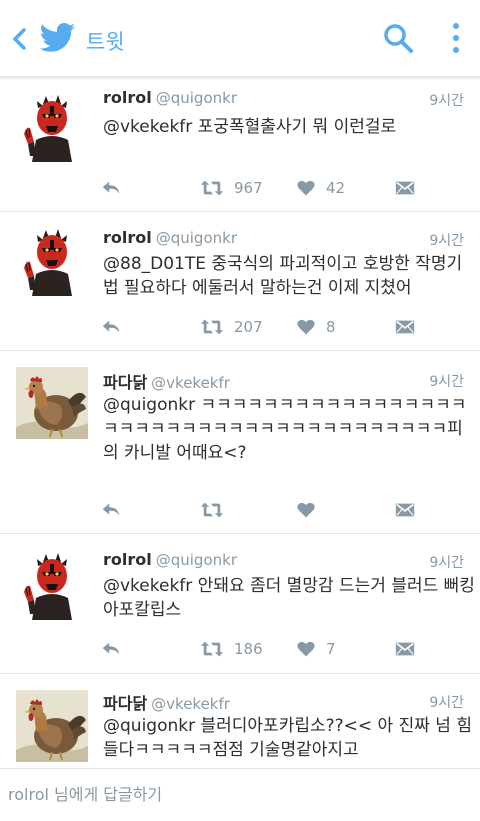  What do you see at coordinates (398, 38) in the screenshot?
I see `search-icon` at bounding box center [398, 38].